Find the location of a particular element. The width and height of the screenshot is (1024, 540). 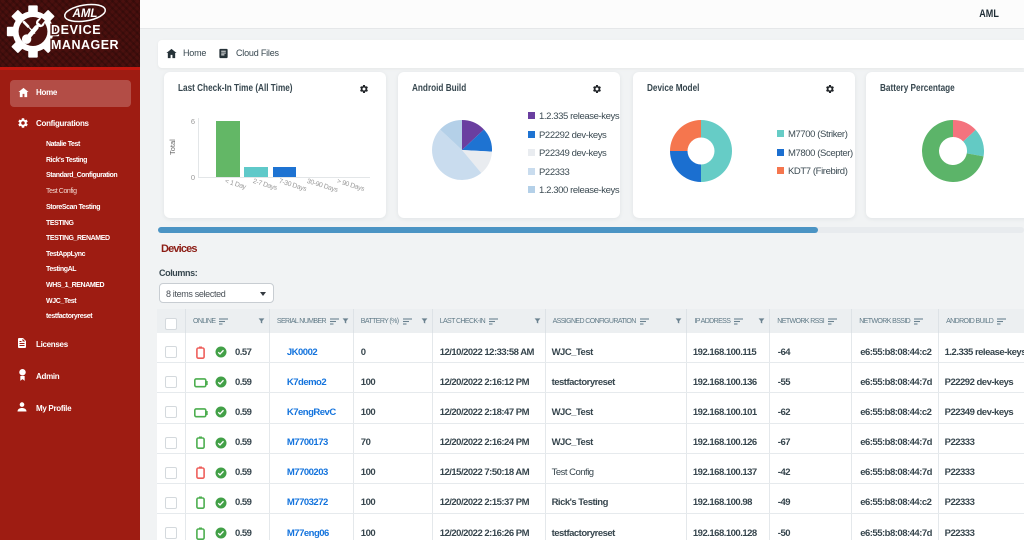

svg-text: MANAGER is located at coordinates (85, 45).